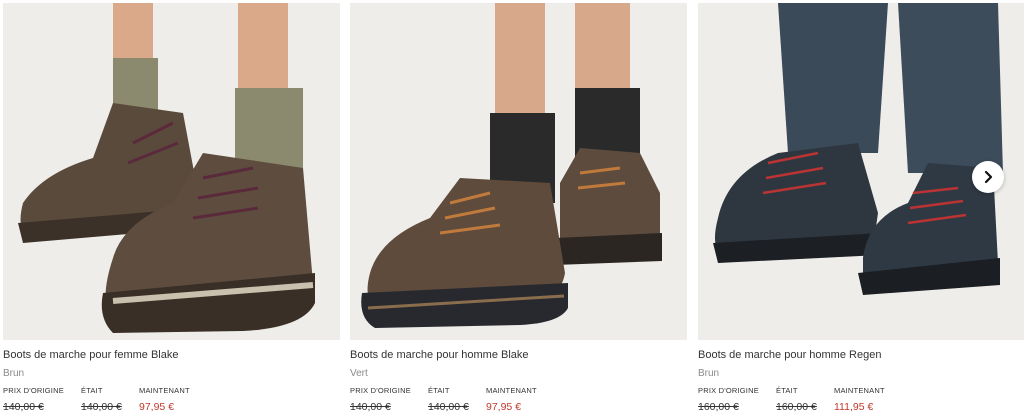 Image resolution: width=1024 pixels, height=416 pixels. What do you see at coordinates (439, 355) in the screenshot?
I see `product-title: Boots de marche pour homme Blake` at bounding box center [439, 355].